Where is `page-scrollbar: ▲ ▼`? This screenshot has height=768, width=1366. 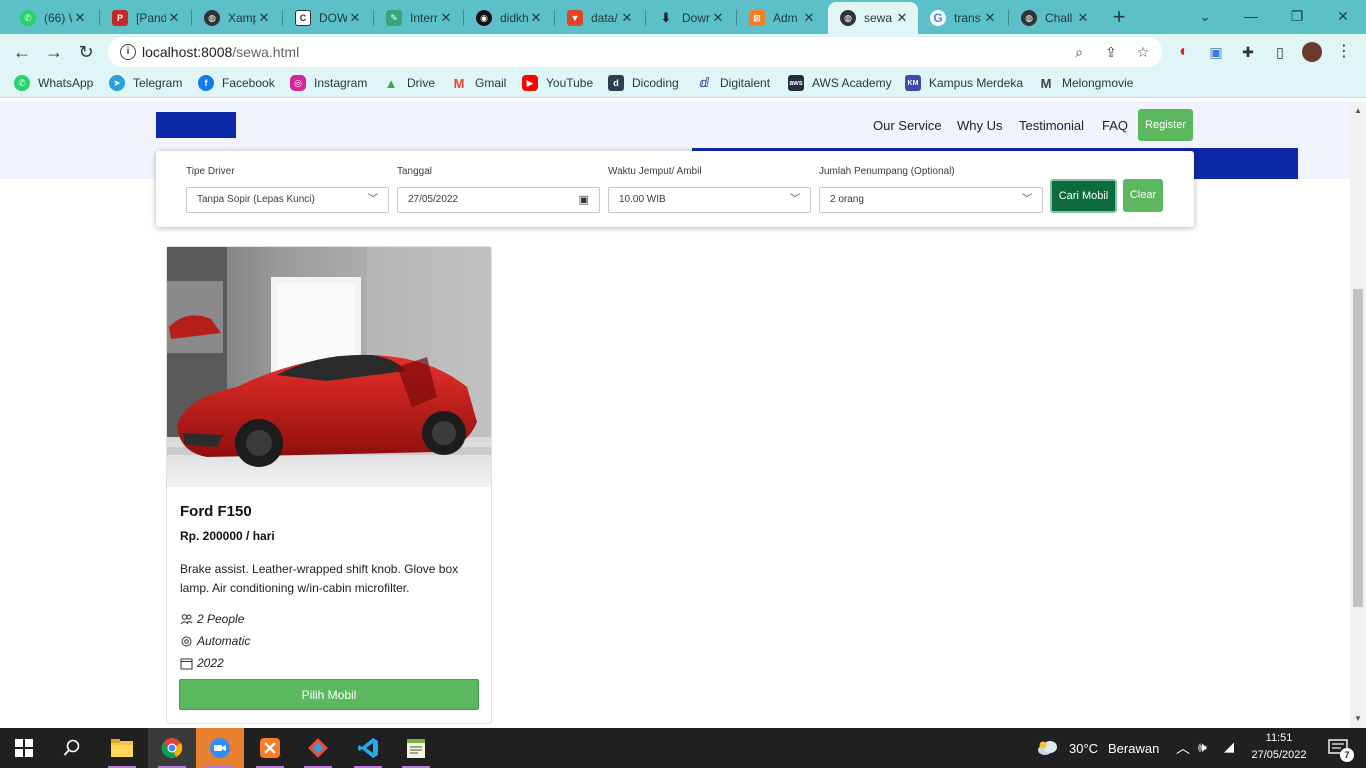
page-scrollbar: ▲ ▼ is located at coordinates (1358, 415).